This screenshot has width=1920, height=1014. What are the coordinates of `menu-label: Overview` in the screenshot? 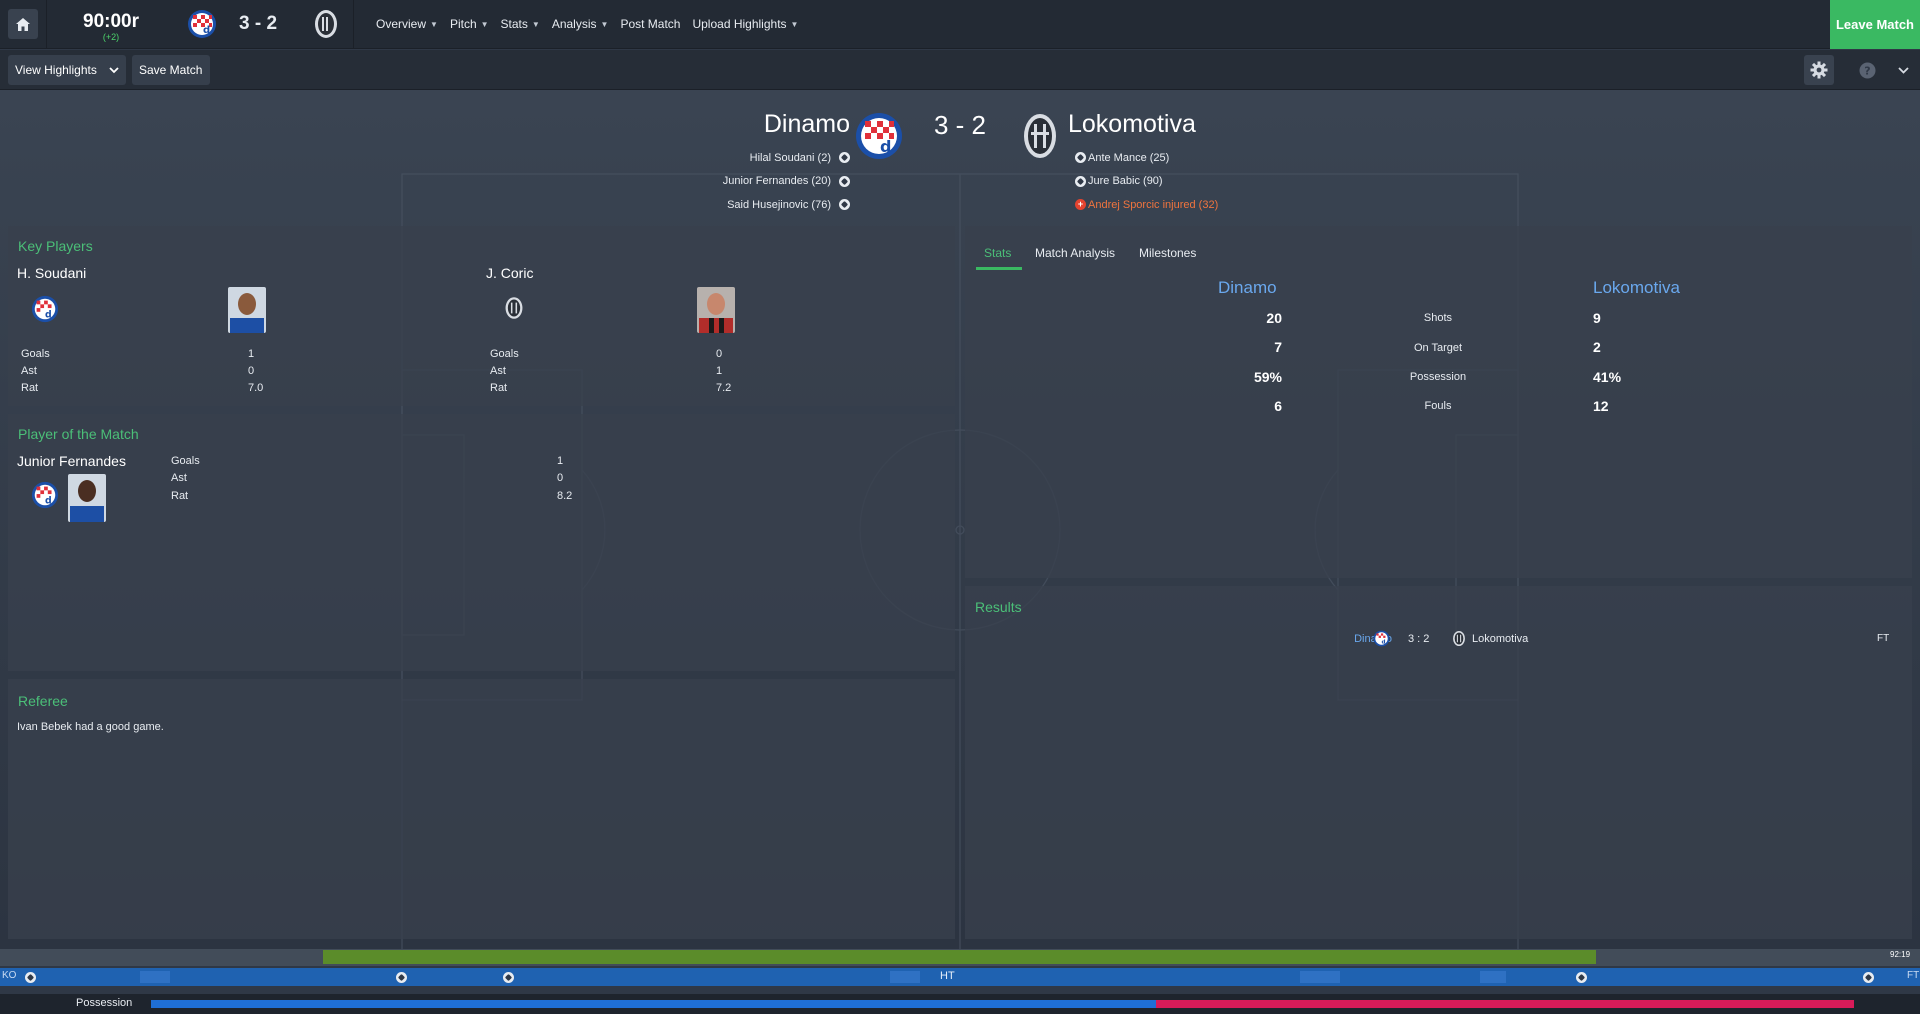 It's located at (401, 24).